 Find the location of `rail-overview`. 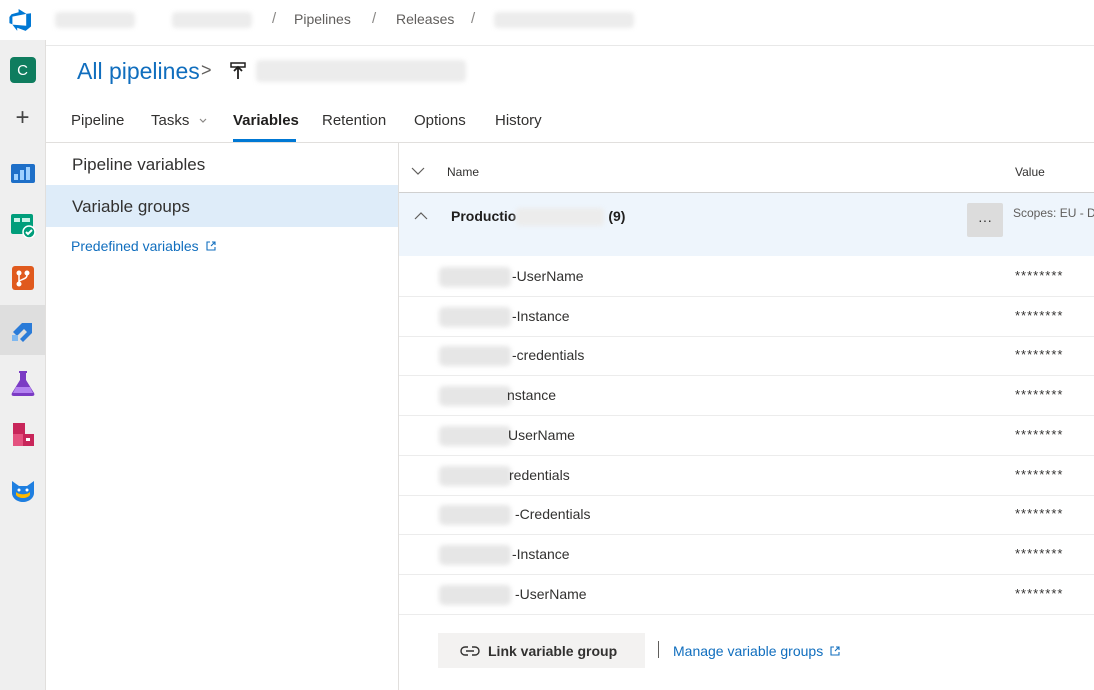

rail-overview is located at coordinates (22, 173).